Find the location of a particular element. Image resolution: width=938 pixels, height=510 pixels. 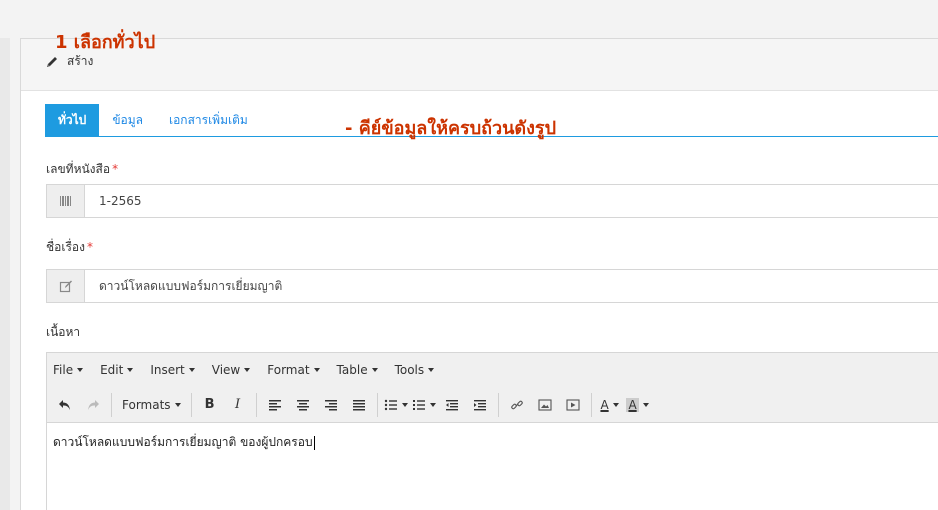

menu-file: File is located at coordinates (68, 370).